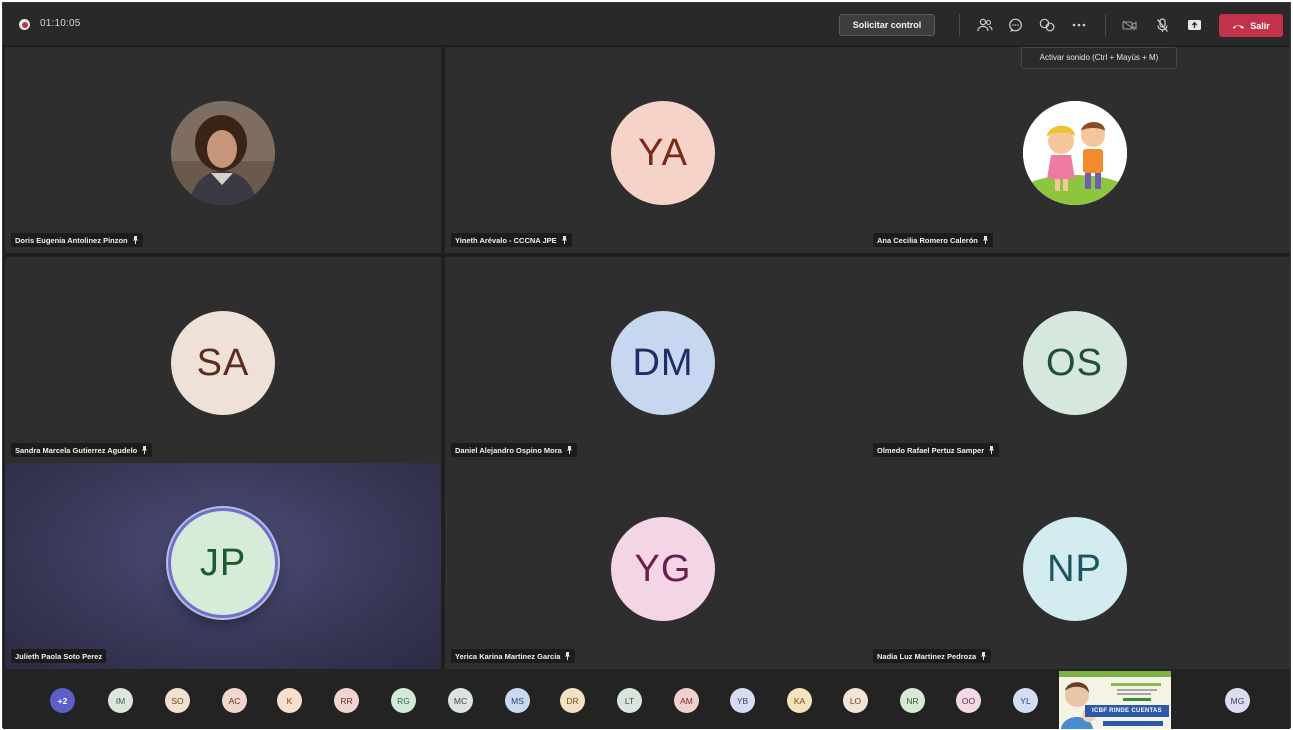  I want to click on participant-chip: OO, so click(968, 700).